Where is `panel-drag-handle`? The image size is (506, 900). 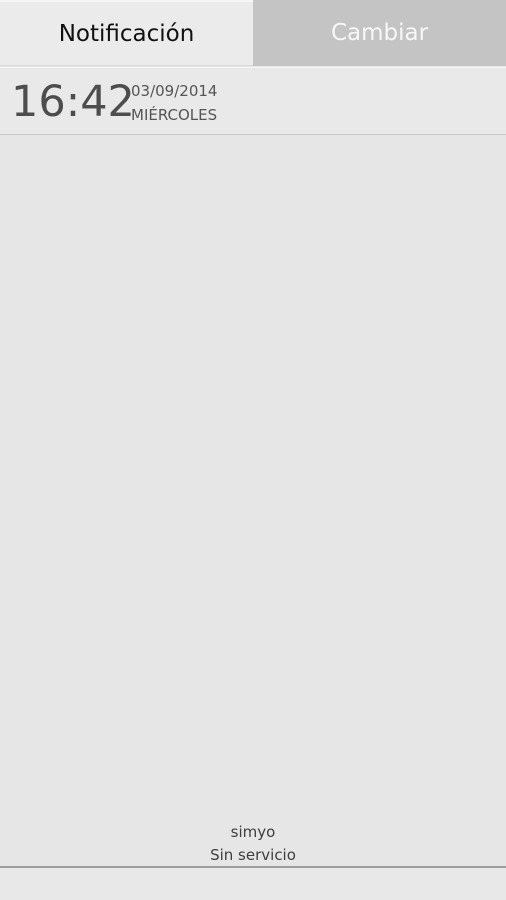 panel-drag-handle is located at coordinates (253, 884).